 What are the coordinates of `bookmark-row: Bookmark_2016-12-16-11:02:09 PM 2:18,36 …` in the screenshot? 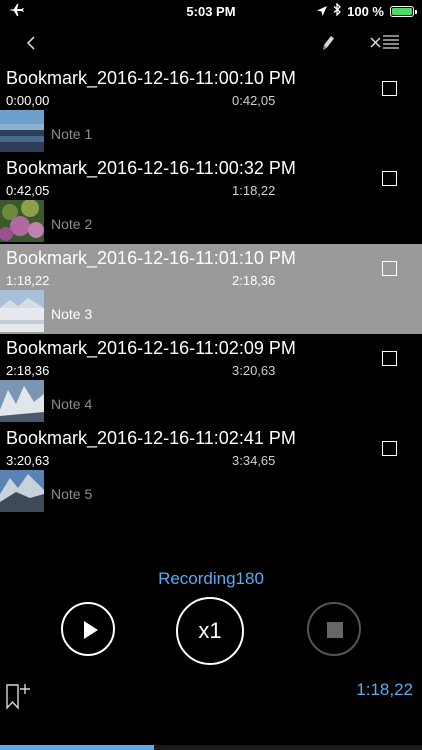 It's located at (211, 379).